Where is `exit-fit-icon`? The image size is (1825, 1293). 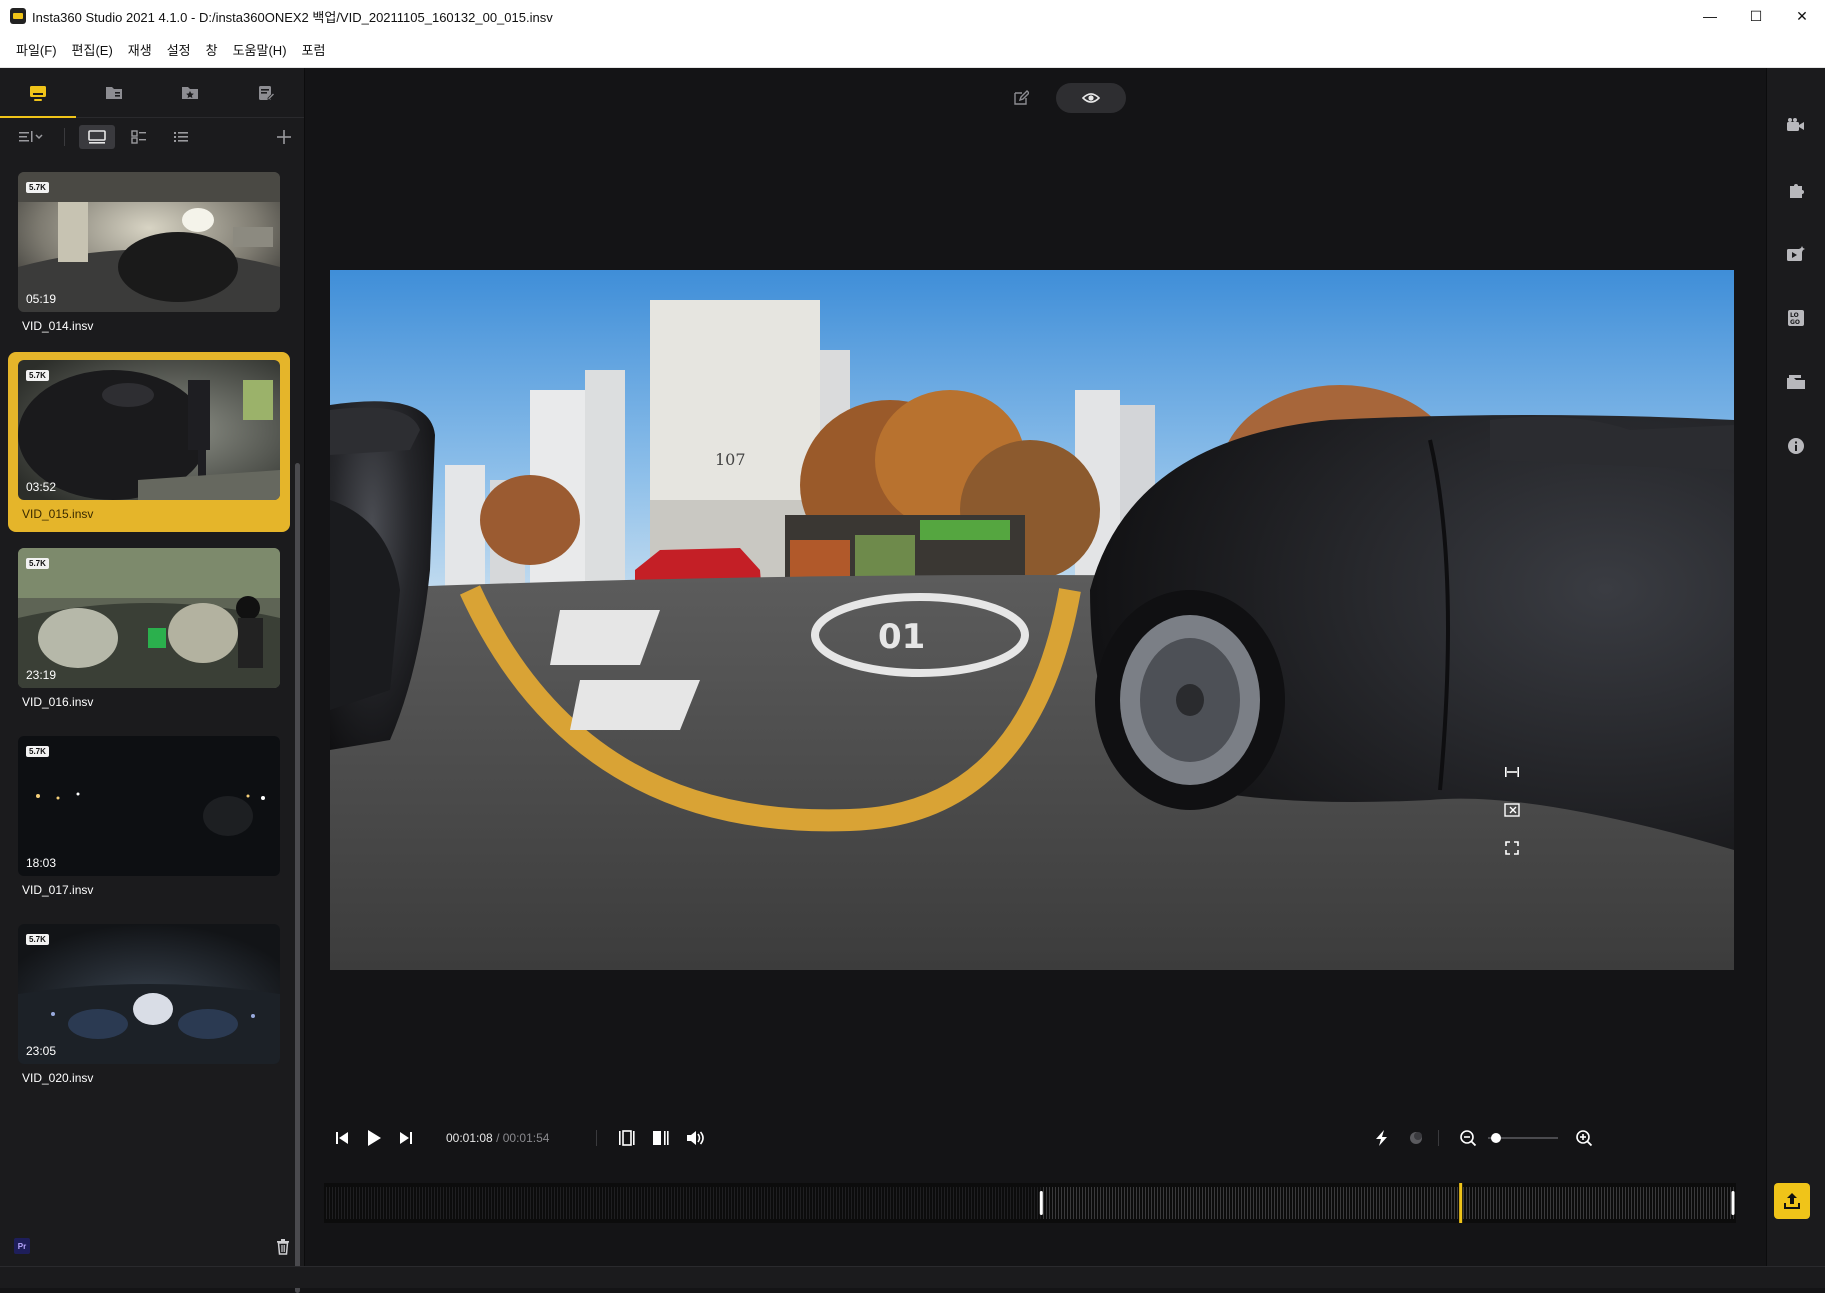
exit-fit-icon is located at coordinates (1512, 810).